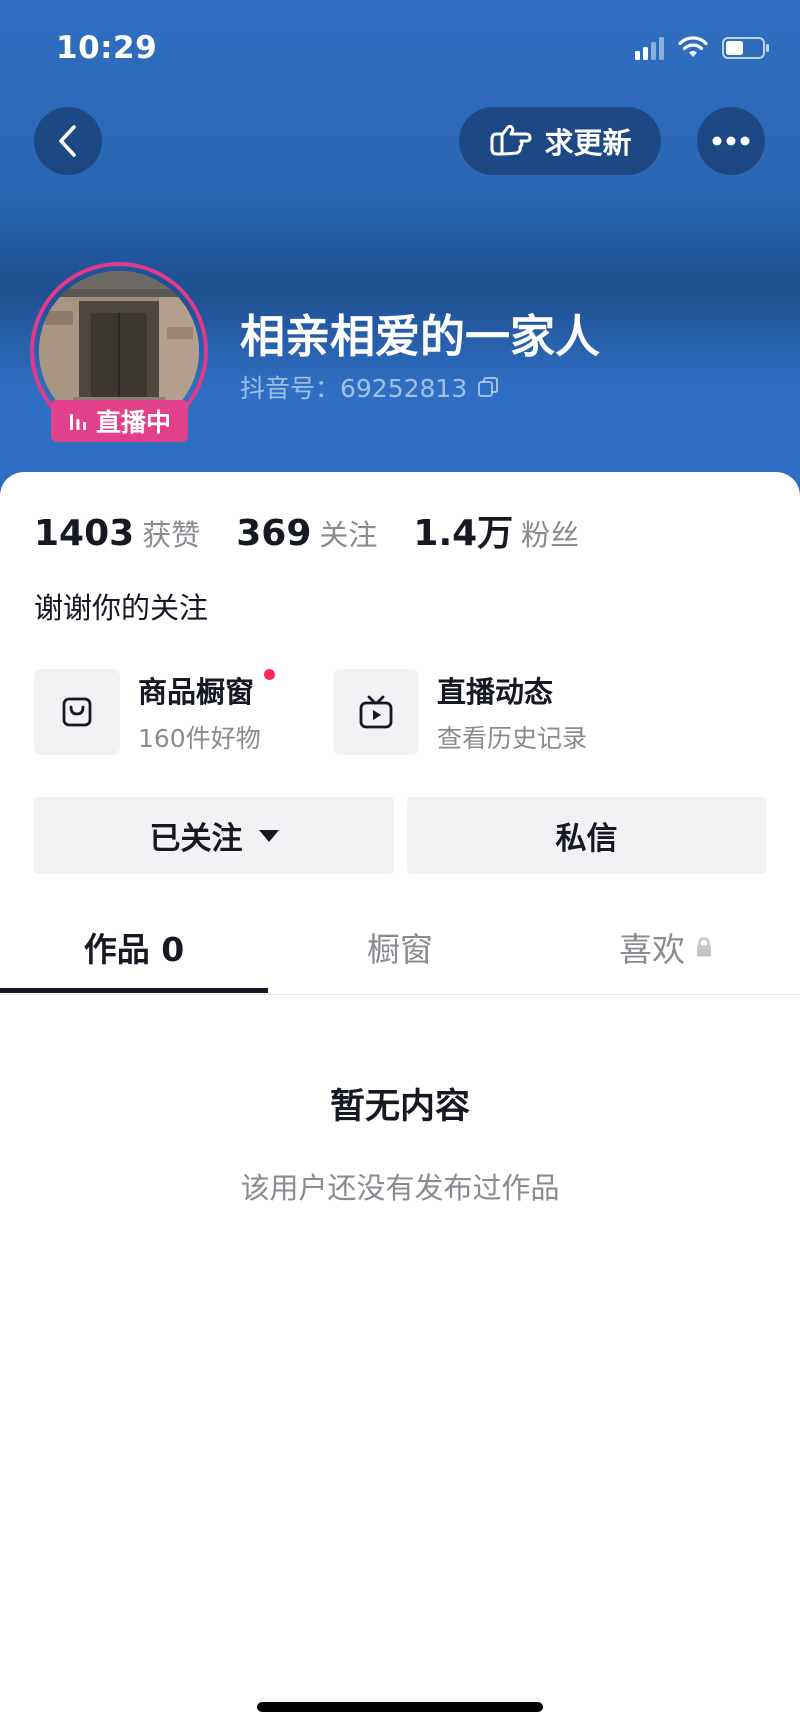 This screenshot has height=1732, width=800. What do you see at coordinates (495, 692) in the screenshot?
I see `live-history-title: 直播动态` at bounding box center [495, 692].